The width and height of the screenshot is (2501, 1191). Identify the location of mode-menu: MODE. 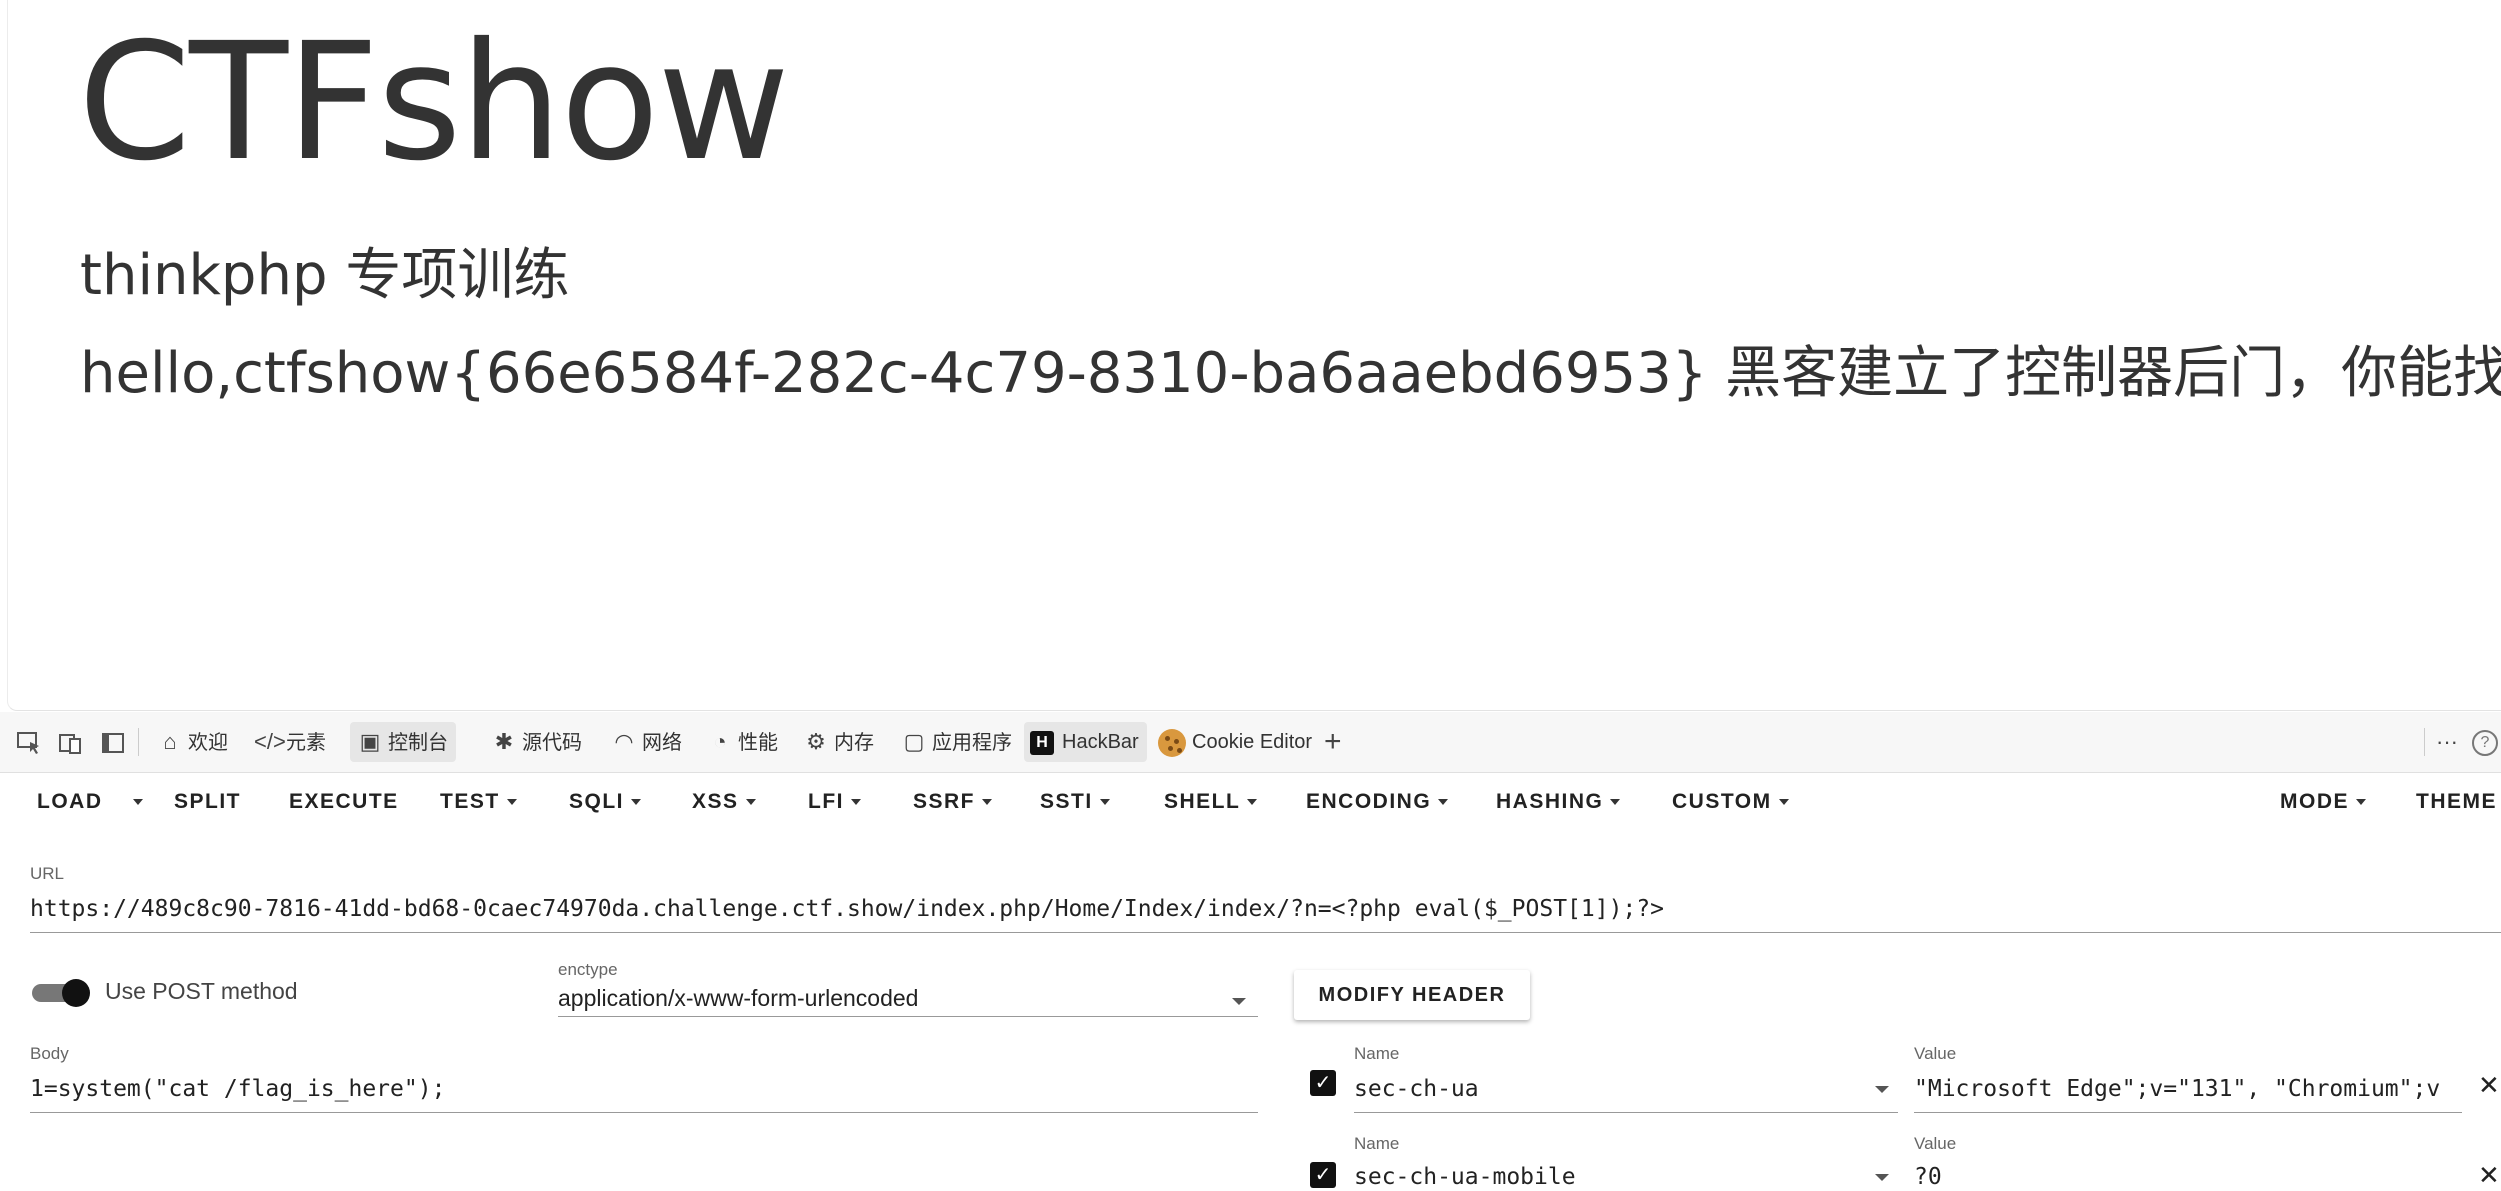
(2323, 802).